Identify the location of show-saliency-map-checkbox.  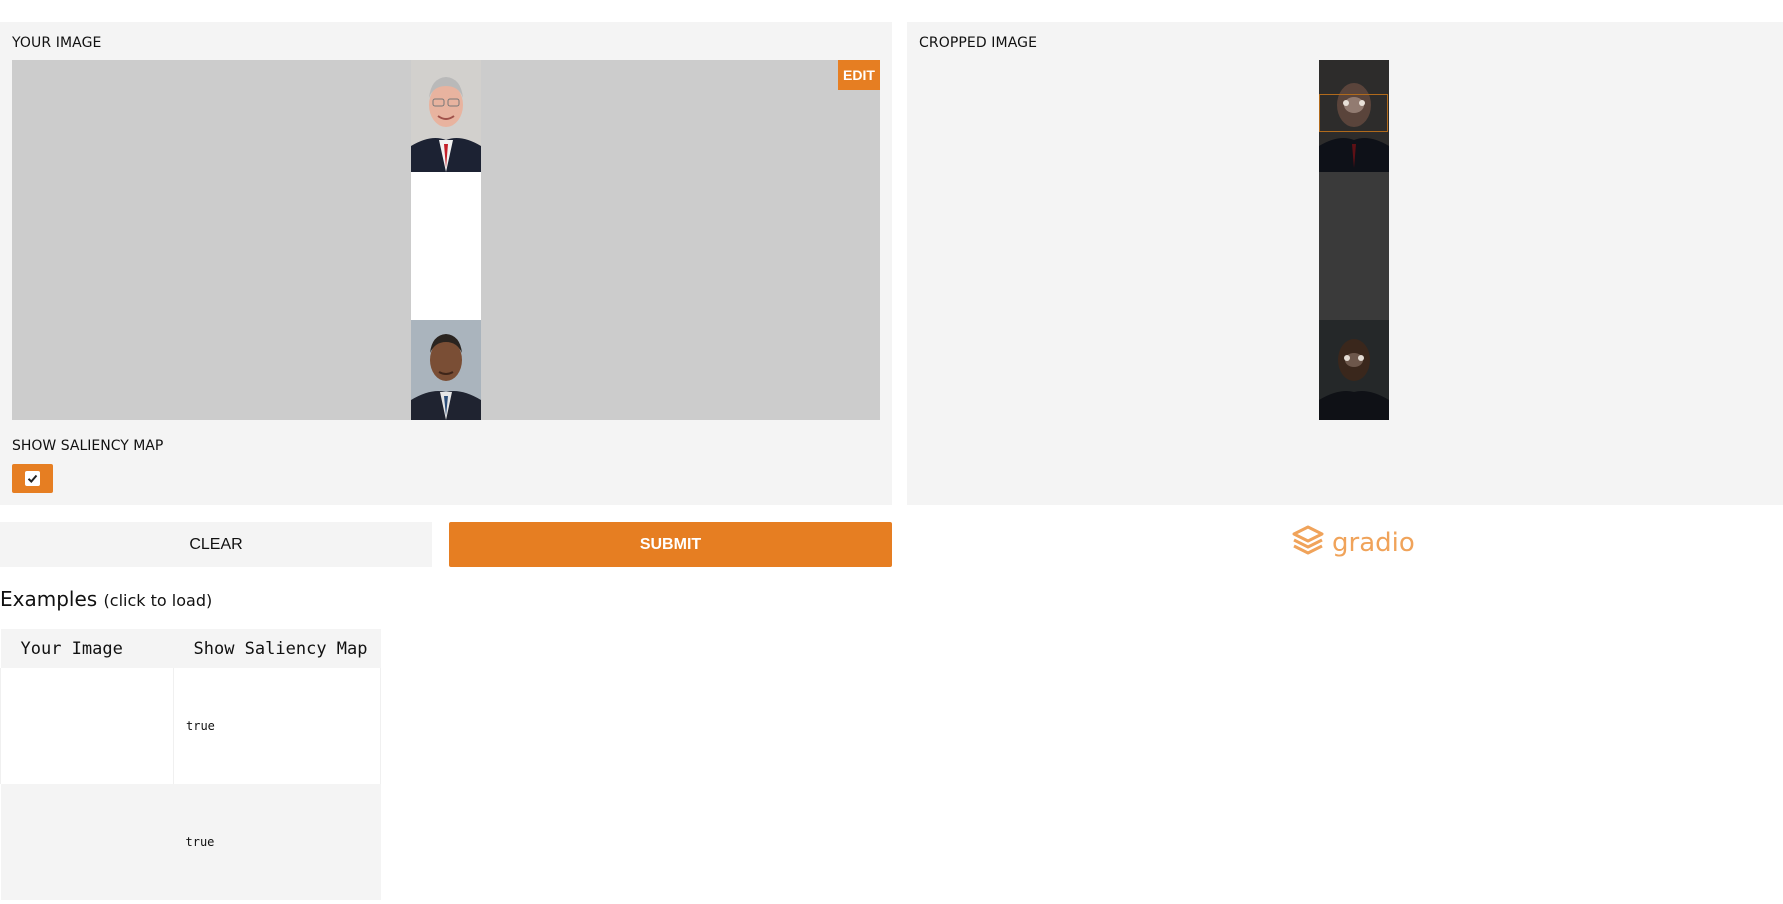
(32, 478).